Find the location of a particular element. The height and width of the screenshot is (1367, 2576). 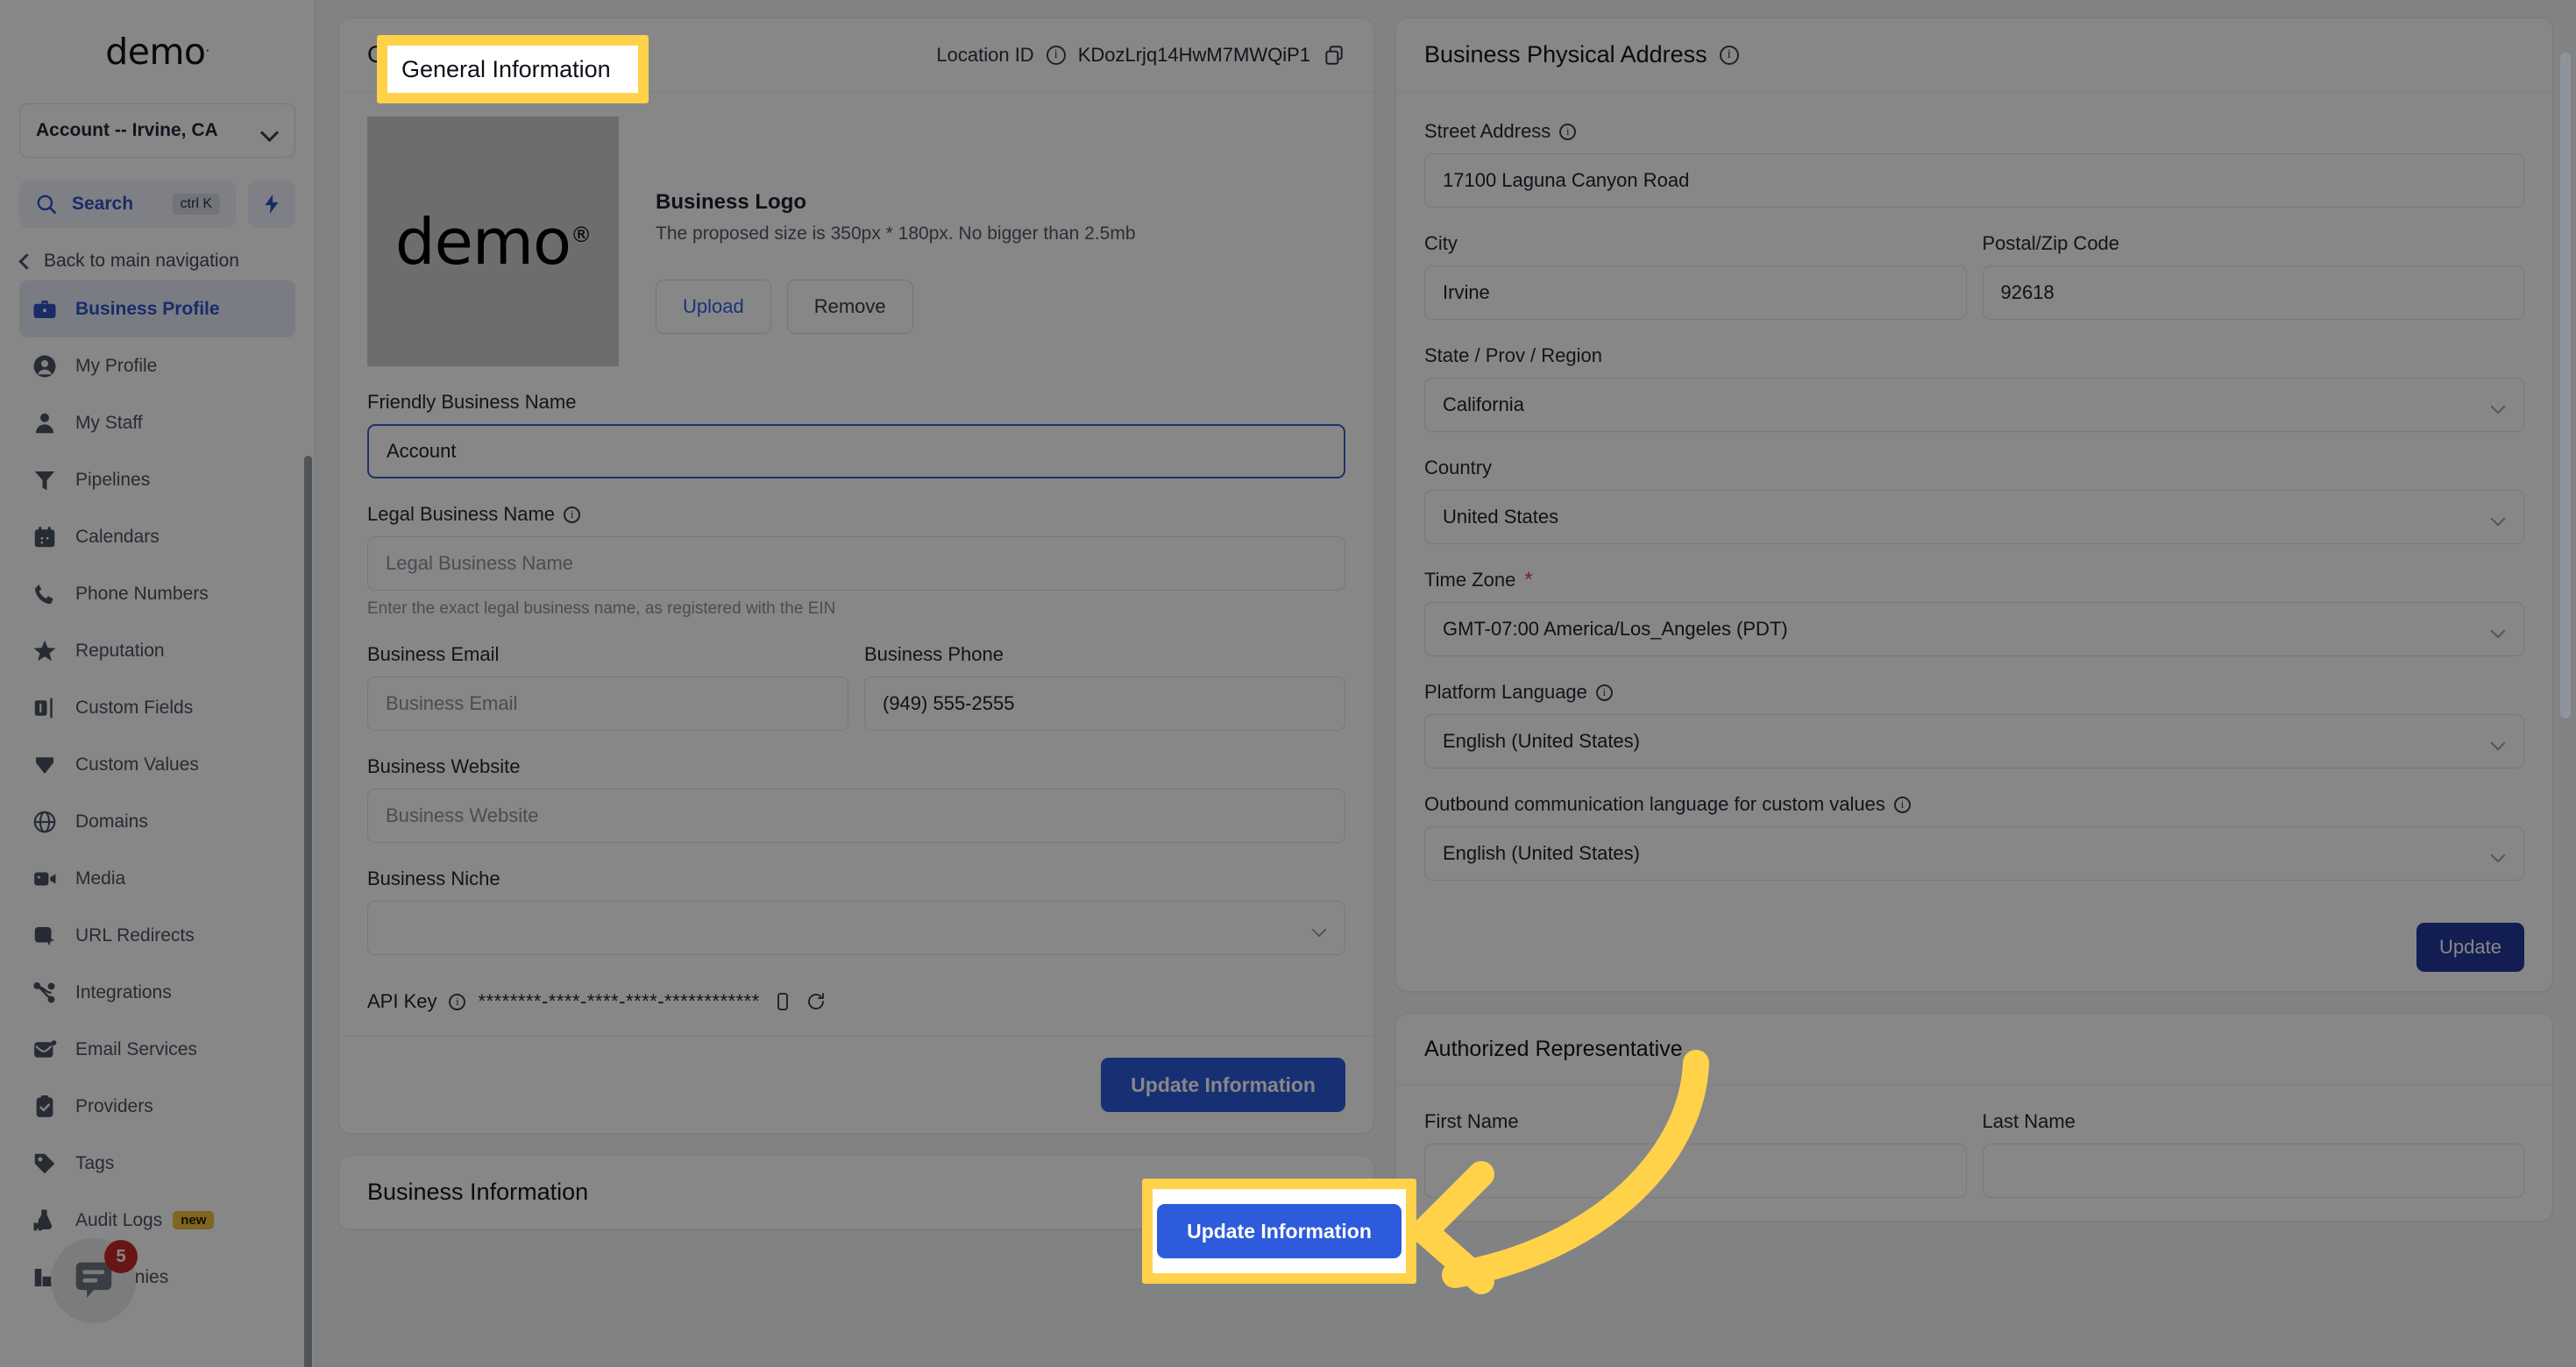

sidebar-item-reputation: Reputation is located at coordinates (157, 650).